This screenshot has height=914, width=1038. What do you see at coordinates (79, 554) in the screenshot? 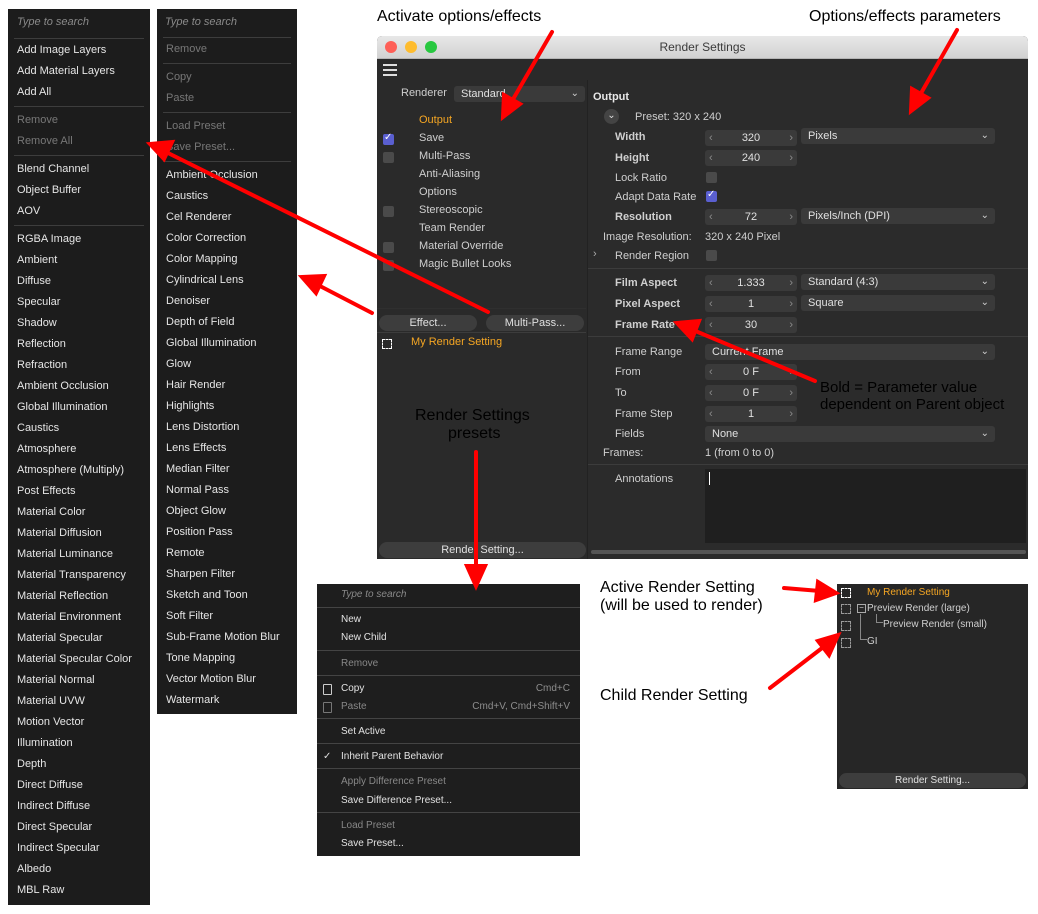
I see `menu-item-material-luminance: Material Luminance` at bounding box center [79, 554].